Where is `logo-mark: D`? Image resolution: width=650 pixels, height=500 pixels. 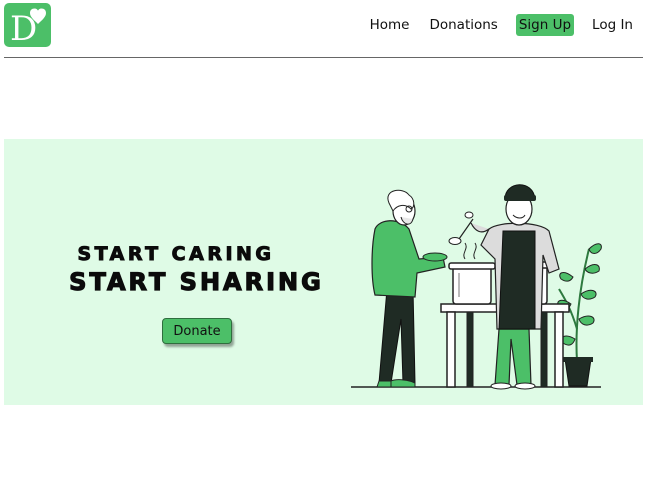
logo-mark: D is located at coordinates (28, 27).